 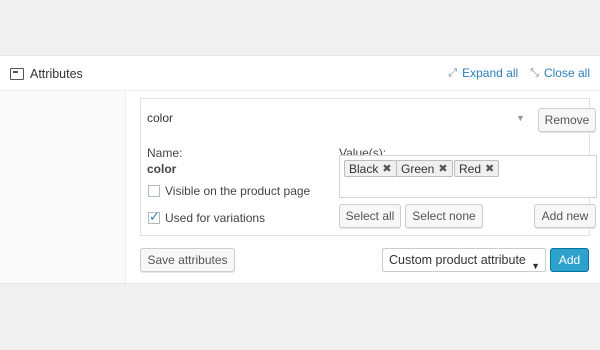 I want to click on panel-title-wrap: Attributes, so click(x=46, y=74).